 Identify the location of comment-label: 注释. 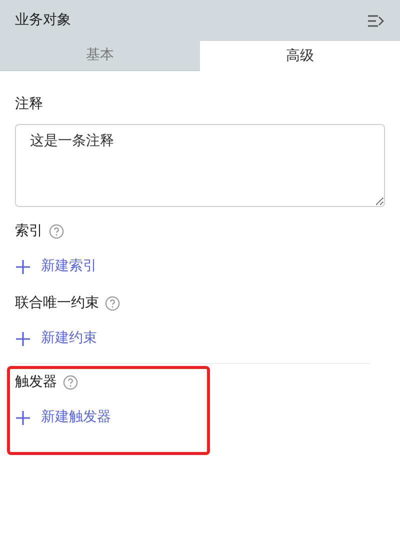
(29, 104).